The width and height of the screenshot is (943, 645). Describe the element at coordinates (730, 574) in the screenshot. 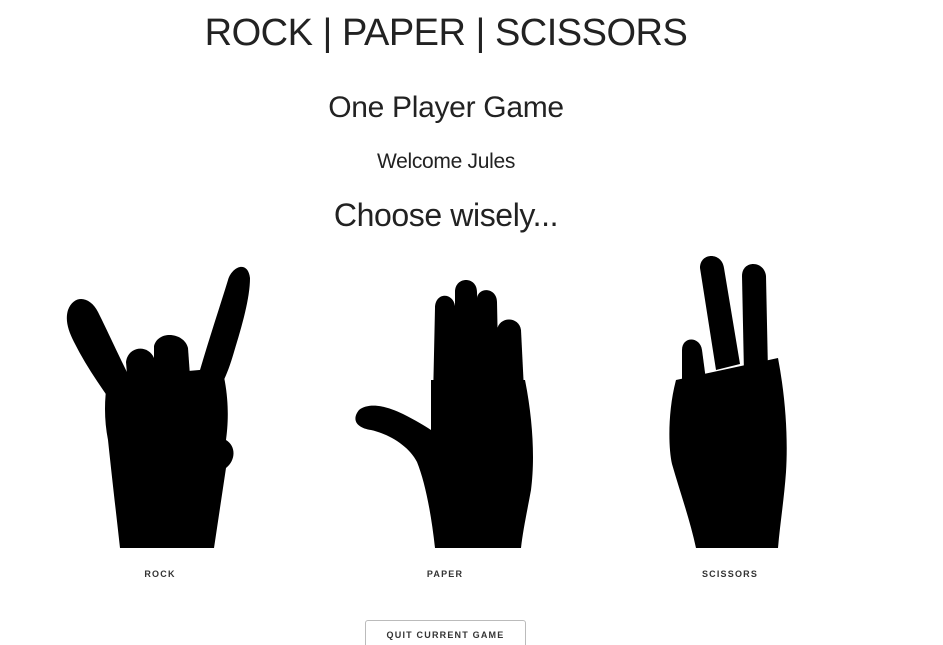

I see `choice-label-scissors: SCISSORS` at that location.